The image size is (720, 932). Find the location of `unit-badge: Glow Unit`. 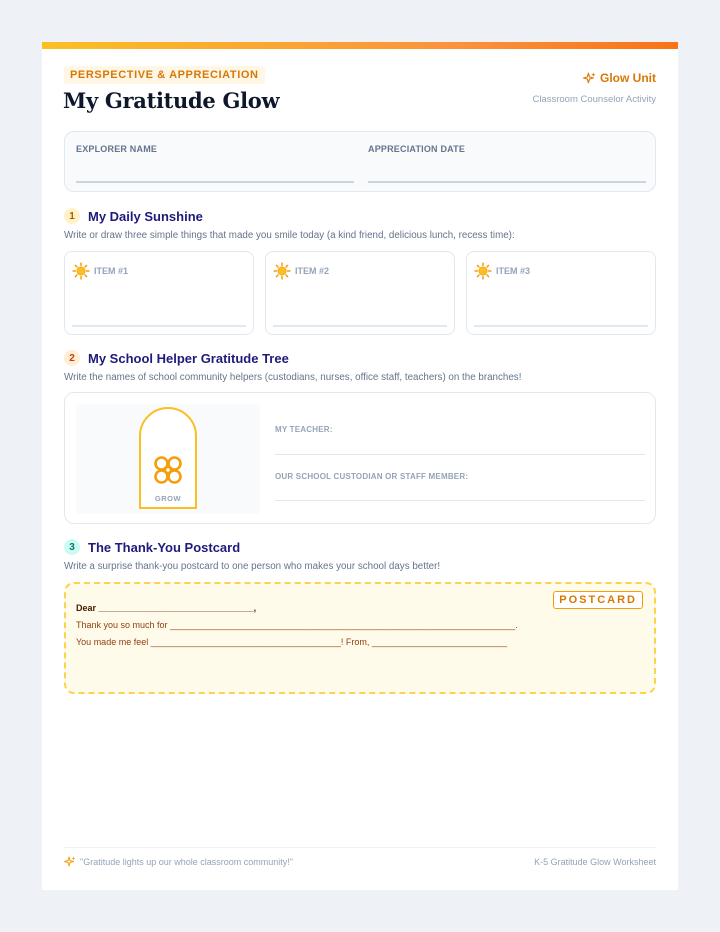

unit-badge: Glow Unit is located at coordinates (619, 78).